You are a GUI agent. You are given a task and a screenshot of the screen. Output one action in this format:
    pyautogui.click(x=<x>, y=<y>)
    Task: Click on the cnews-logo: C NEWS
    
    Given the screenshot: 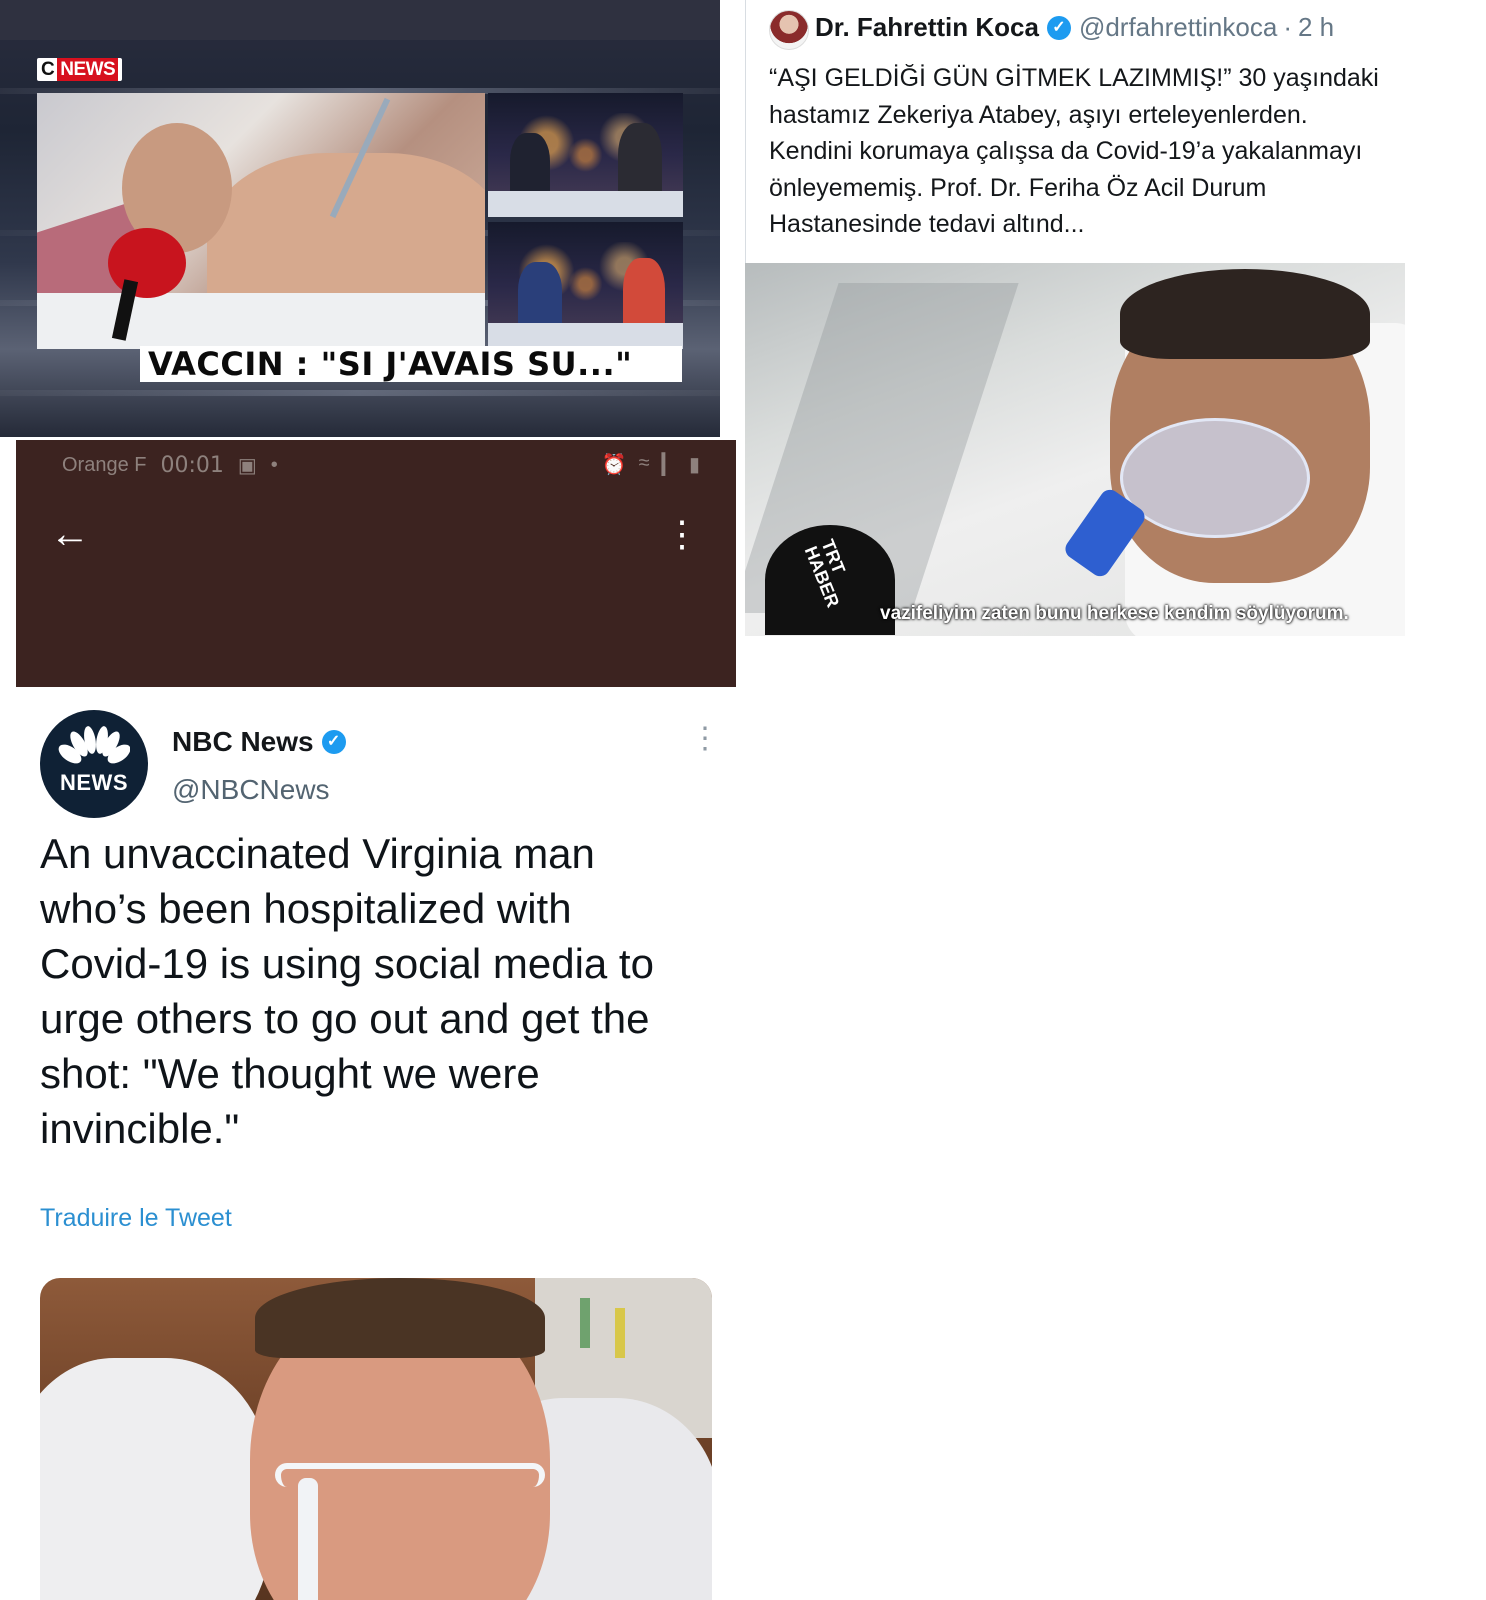 What is the action you would take?
    pyautogui.click(x=80, y=69)
    